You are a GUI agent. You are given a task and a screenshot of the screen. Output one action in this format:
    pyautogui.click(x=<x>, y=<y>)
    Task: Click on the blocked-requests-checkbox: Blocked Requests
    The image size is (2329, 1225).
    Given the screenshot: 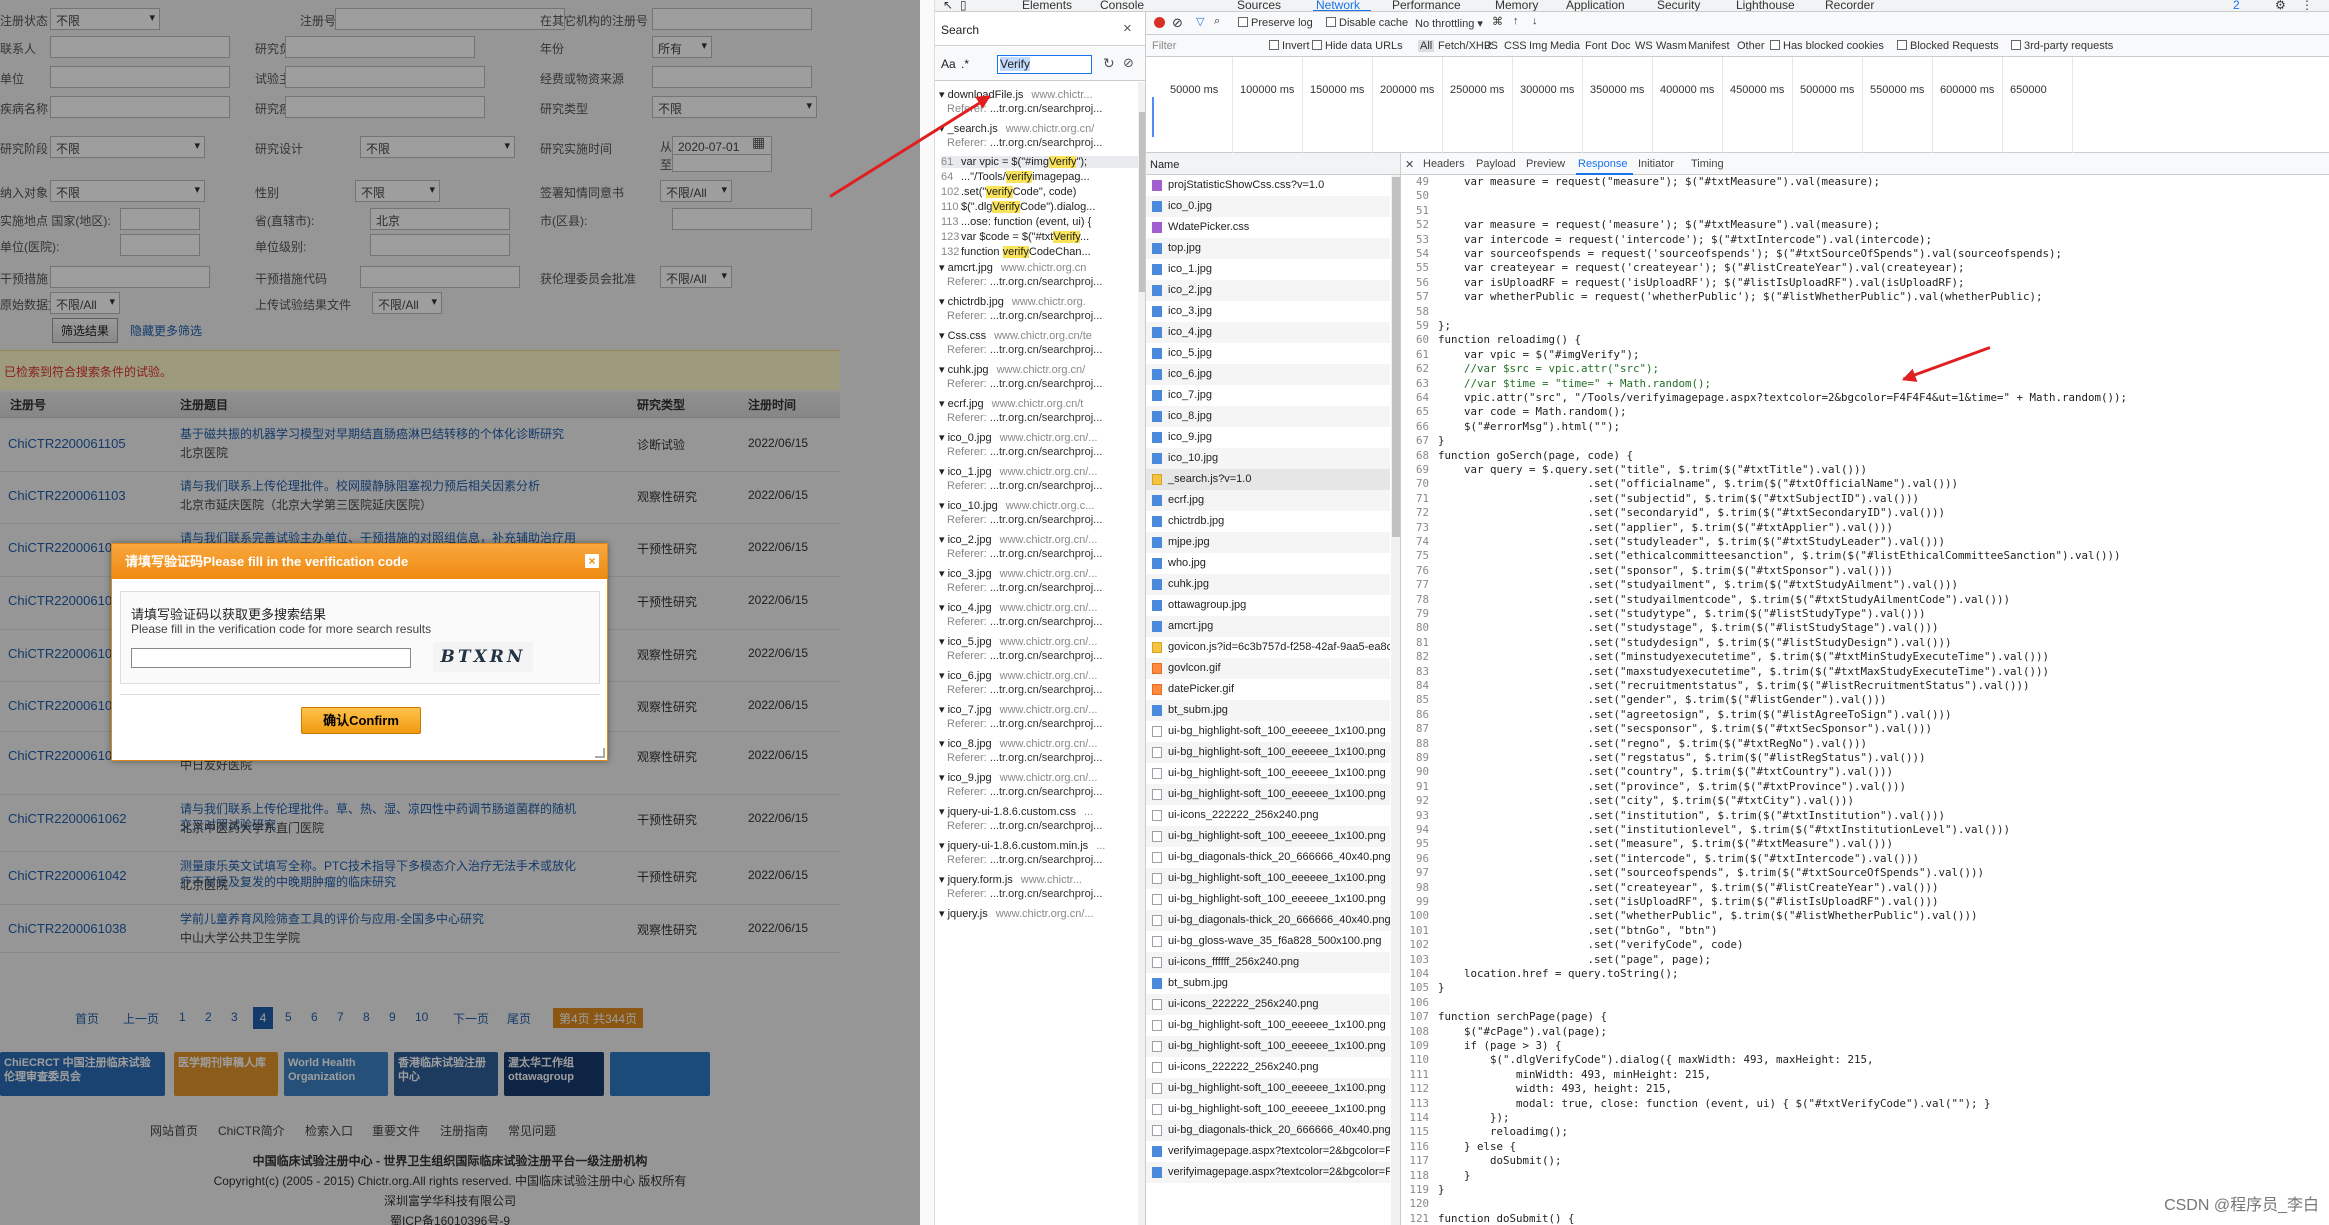 What is the action you would take?
    pyautogui.click(x=1948, y=46)
    